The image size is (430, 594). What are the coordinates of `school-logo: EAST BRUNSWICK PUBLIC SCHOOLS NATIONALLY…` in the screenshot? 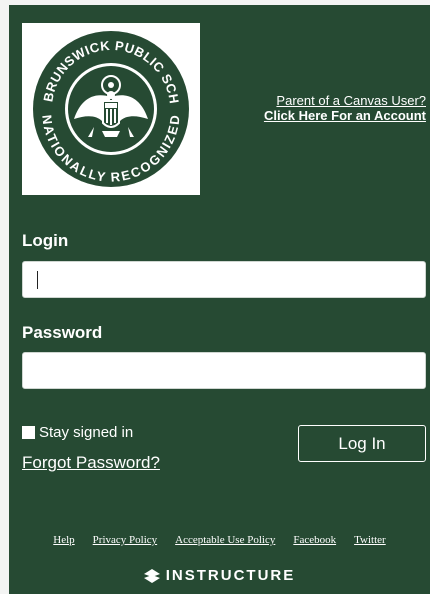 It's located at (111, 109).